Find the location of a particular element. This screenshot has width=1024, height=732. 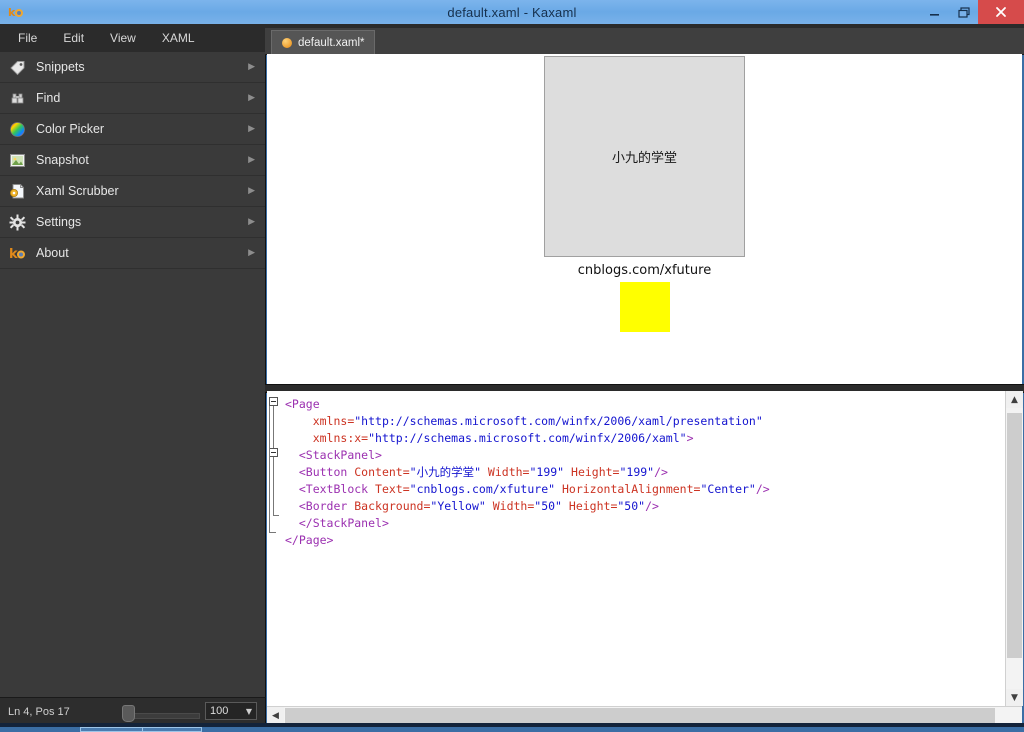

code-line: </StackPanel> is located at coordinates (343, 523).